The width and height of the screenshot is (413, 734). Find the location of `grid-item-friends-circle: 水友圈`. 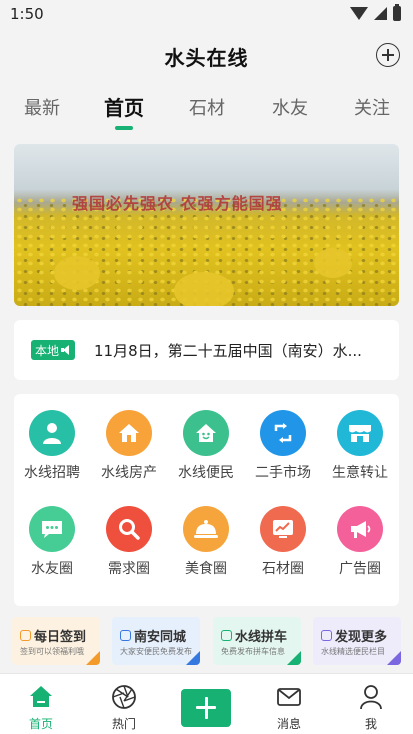

grid-item-friends-circle: 水友圈 is located at coordinates (52, 551).